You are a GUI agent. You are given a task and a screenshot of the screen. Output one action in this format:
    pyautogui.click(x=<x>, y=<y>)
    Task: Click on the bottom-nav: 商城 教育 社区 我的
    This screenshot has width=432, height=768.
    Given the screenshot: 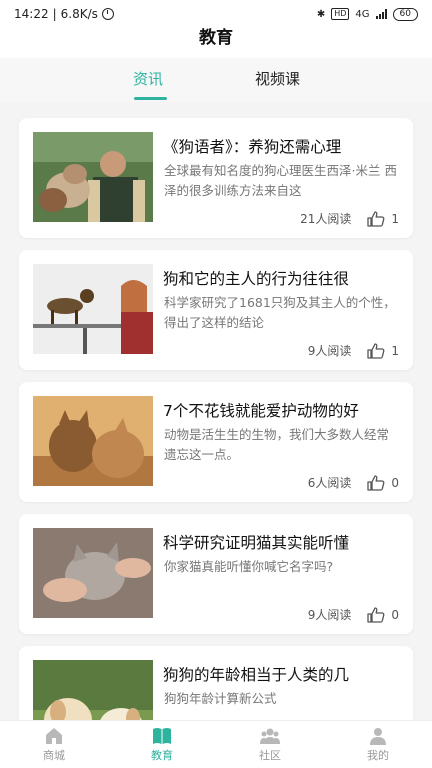 What is the action you would take?
    pyautogui.click(x=216, y=744)
    